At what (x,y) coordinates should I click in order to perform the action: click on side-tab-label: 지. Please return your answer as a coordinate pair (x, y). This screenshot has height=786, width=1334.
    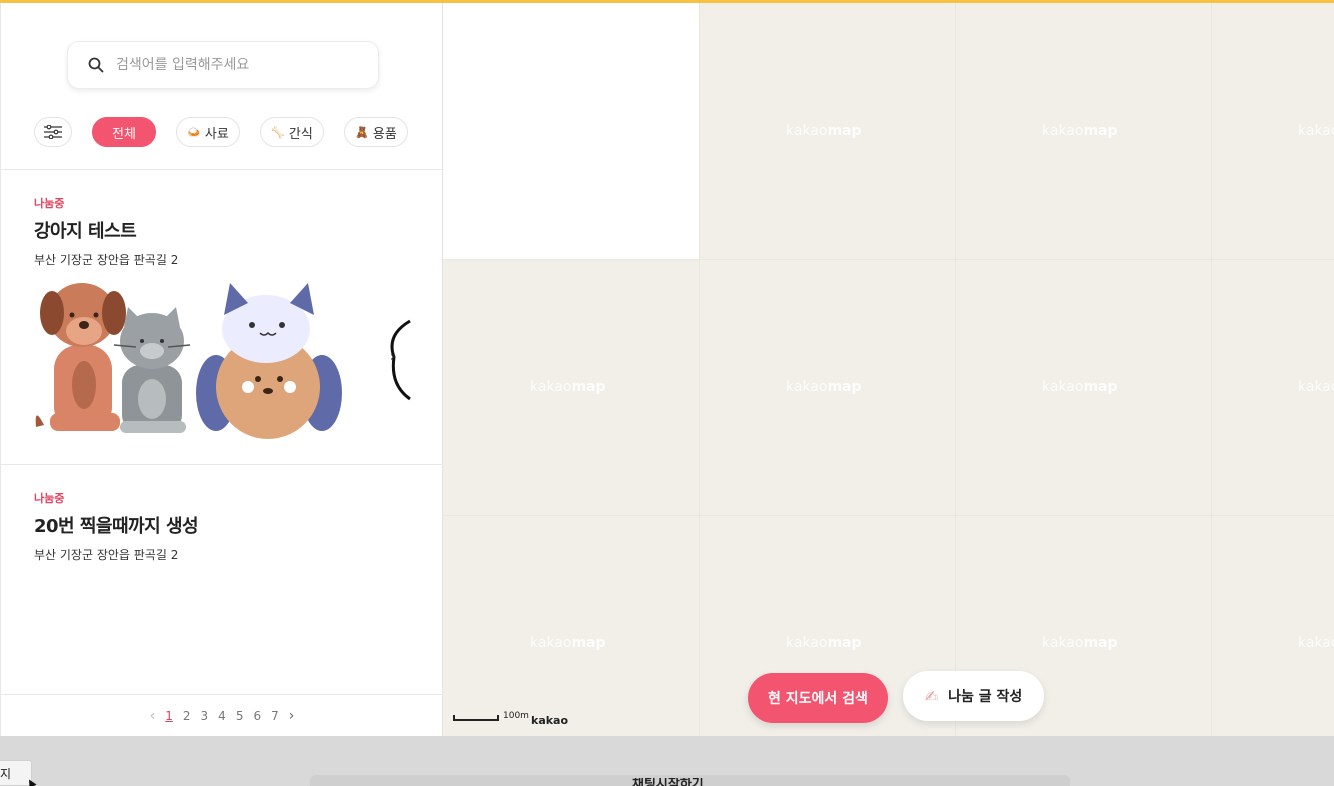
    Looking at the image, I should click on (6, 774).